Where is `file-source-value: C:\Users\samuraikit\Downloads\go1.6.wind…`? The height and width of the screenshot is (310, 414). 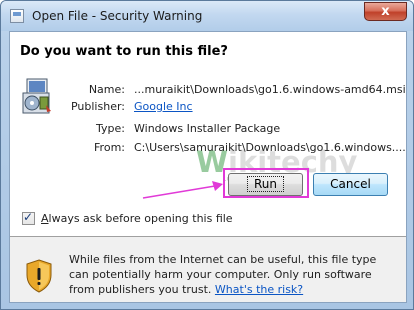 file-source-value: C:\Users\samuraikit\Downloads\go1.6.wind… is located at coordinates (270, 147).